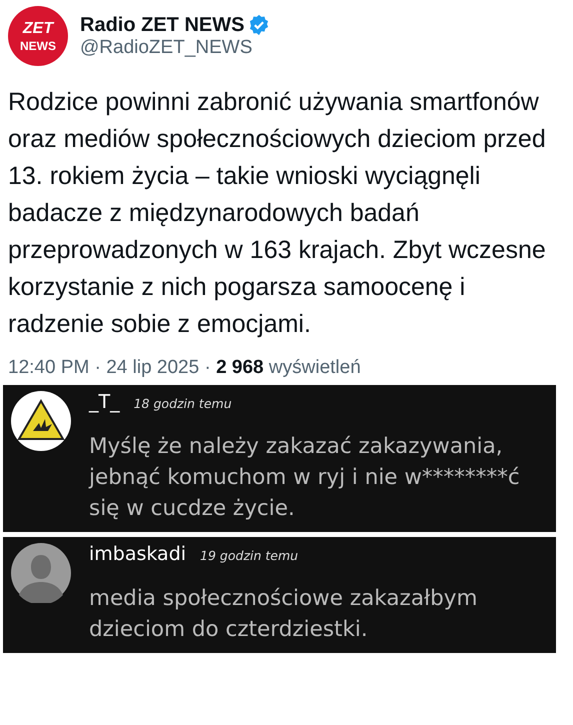  Describe the element at coordinates (283, 614) in the screenshot. I see `comment-text: media społecznościowe zakazałbym dzieciom do czterdziestki.` at that location.